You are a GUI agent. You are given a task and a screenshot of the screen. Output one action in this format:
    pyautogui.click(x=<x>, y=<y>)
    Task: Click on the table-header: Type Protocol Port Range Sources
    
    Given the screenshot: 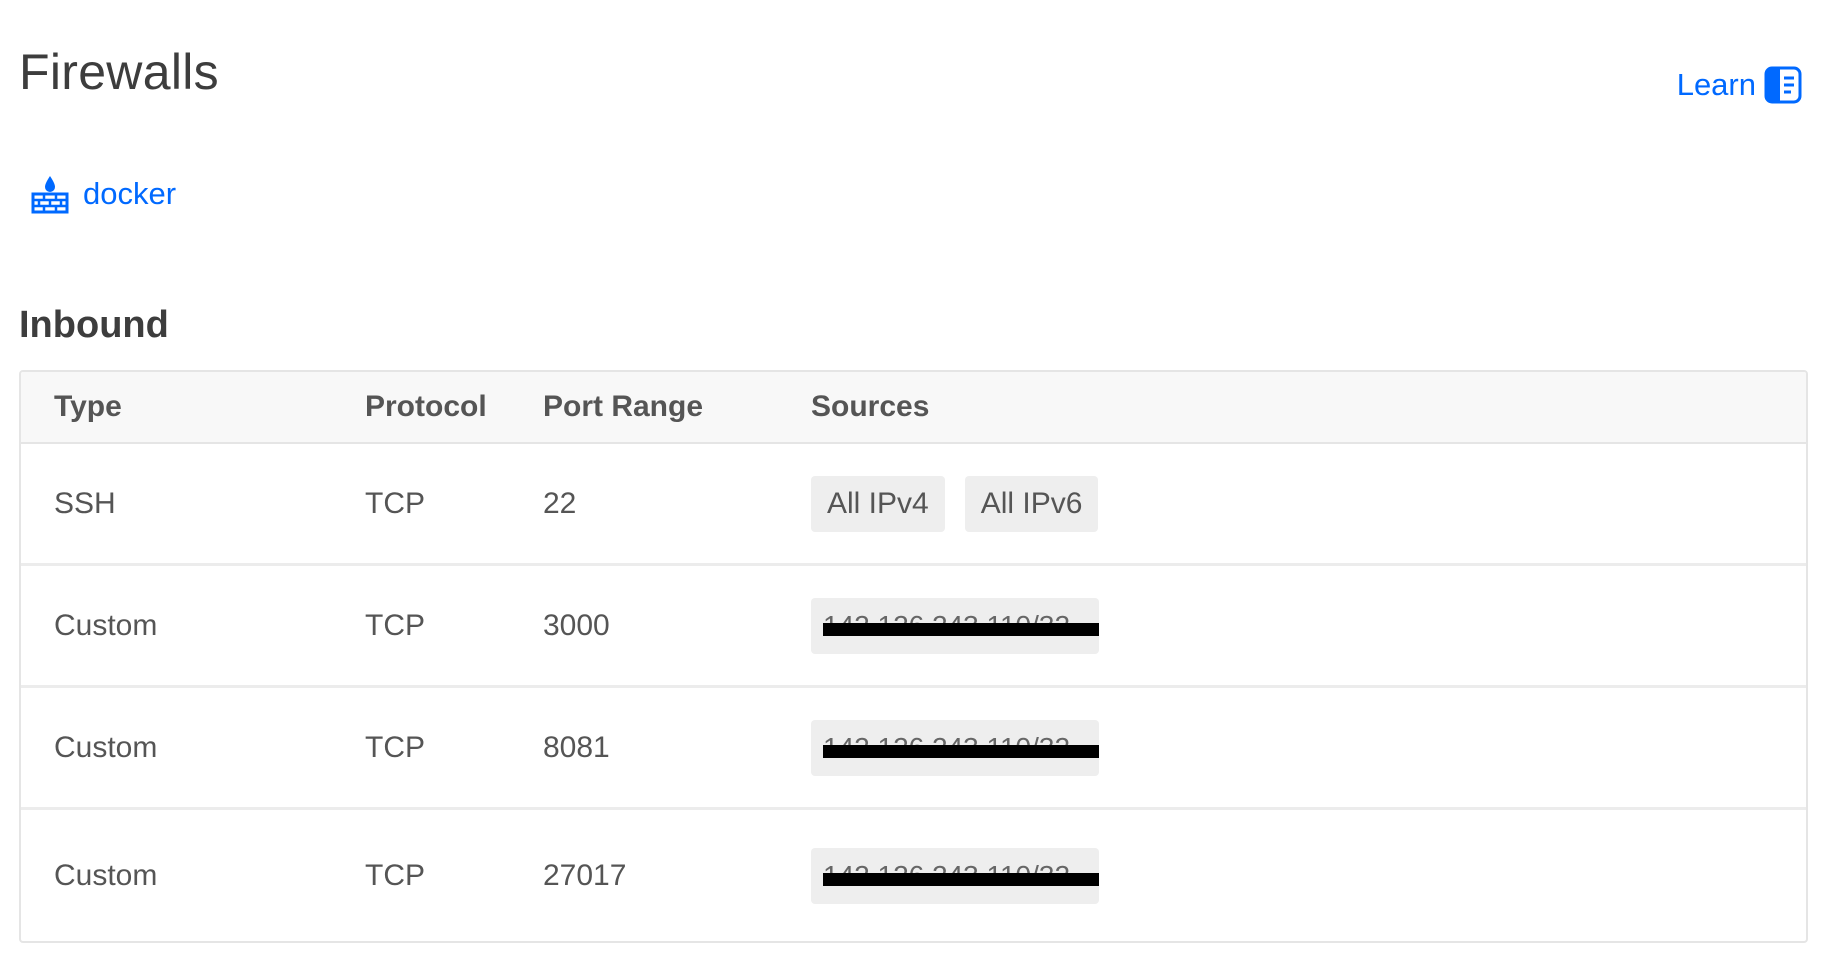 What is the action you would take?
    pyautogui.click(x=913, y=408)
    